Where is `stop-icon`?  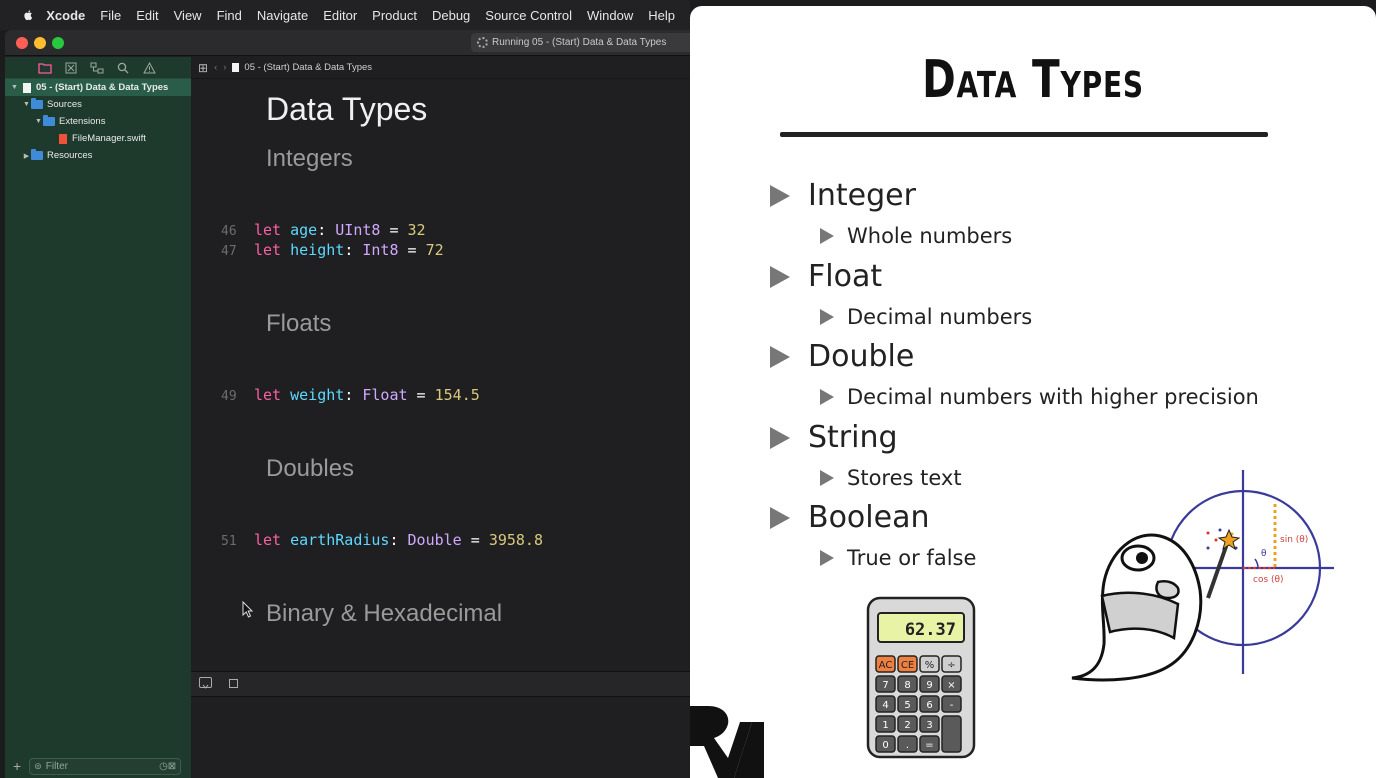
stop-icon is located at coordinates (233, 683).